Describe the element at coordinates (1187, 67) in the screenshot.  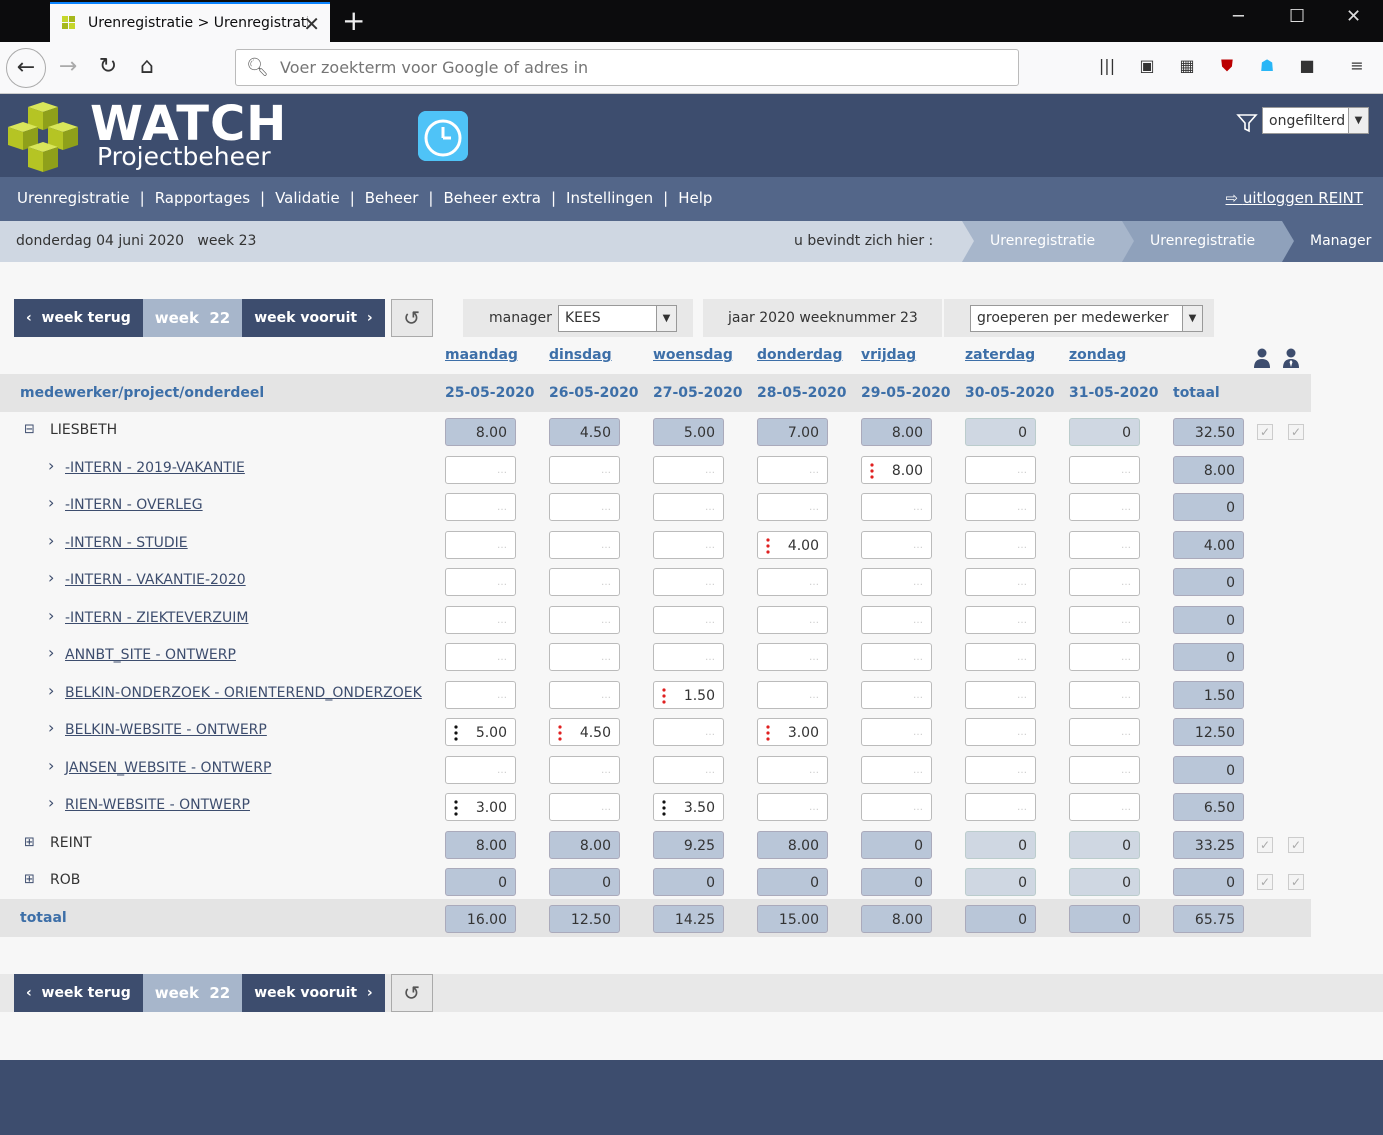
I see `qr-code-icon: ▦` at that location.